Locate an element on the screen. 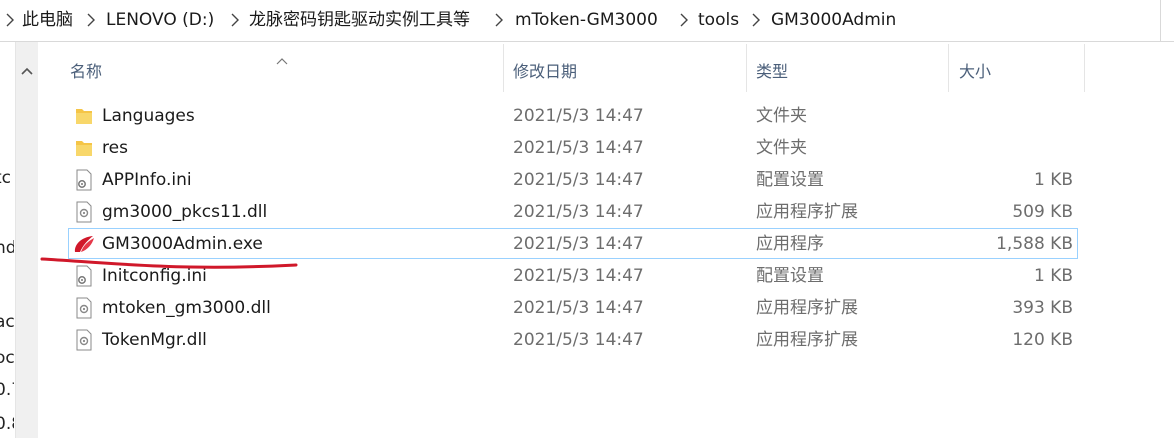 The image size is (1174, 438). file-size: 393 KB is located at coordinates (1042, 308).